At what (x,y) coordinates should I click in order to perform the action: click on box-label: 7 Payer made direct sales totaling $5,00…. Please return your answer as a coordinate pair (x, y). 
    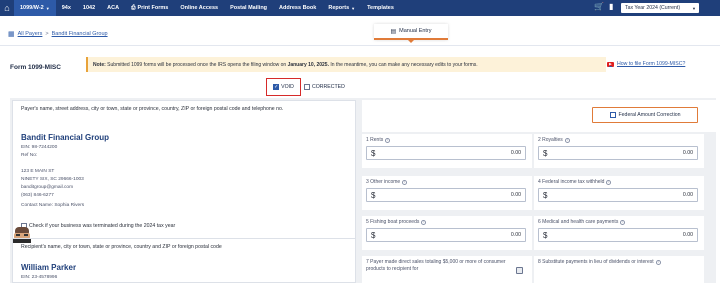
    Looking at the image, I should click on (438, 265).